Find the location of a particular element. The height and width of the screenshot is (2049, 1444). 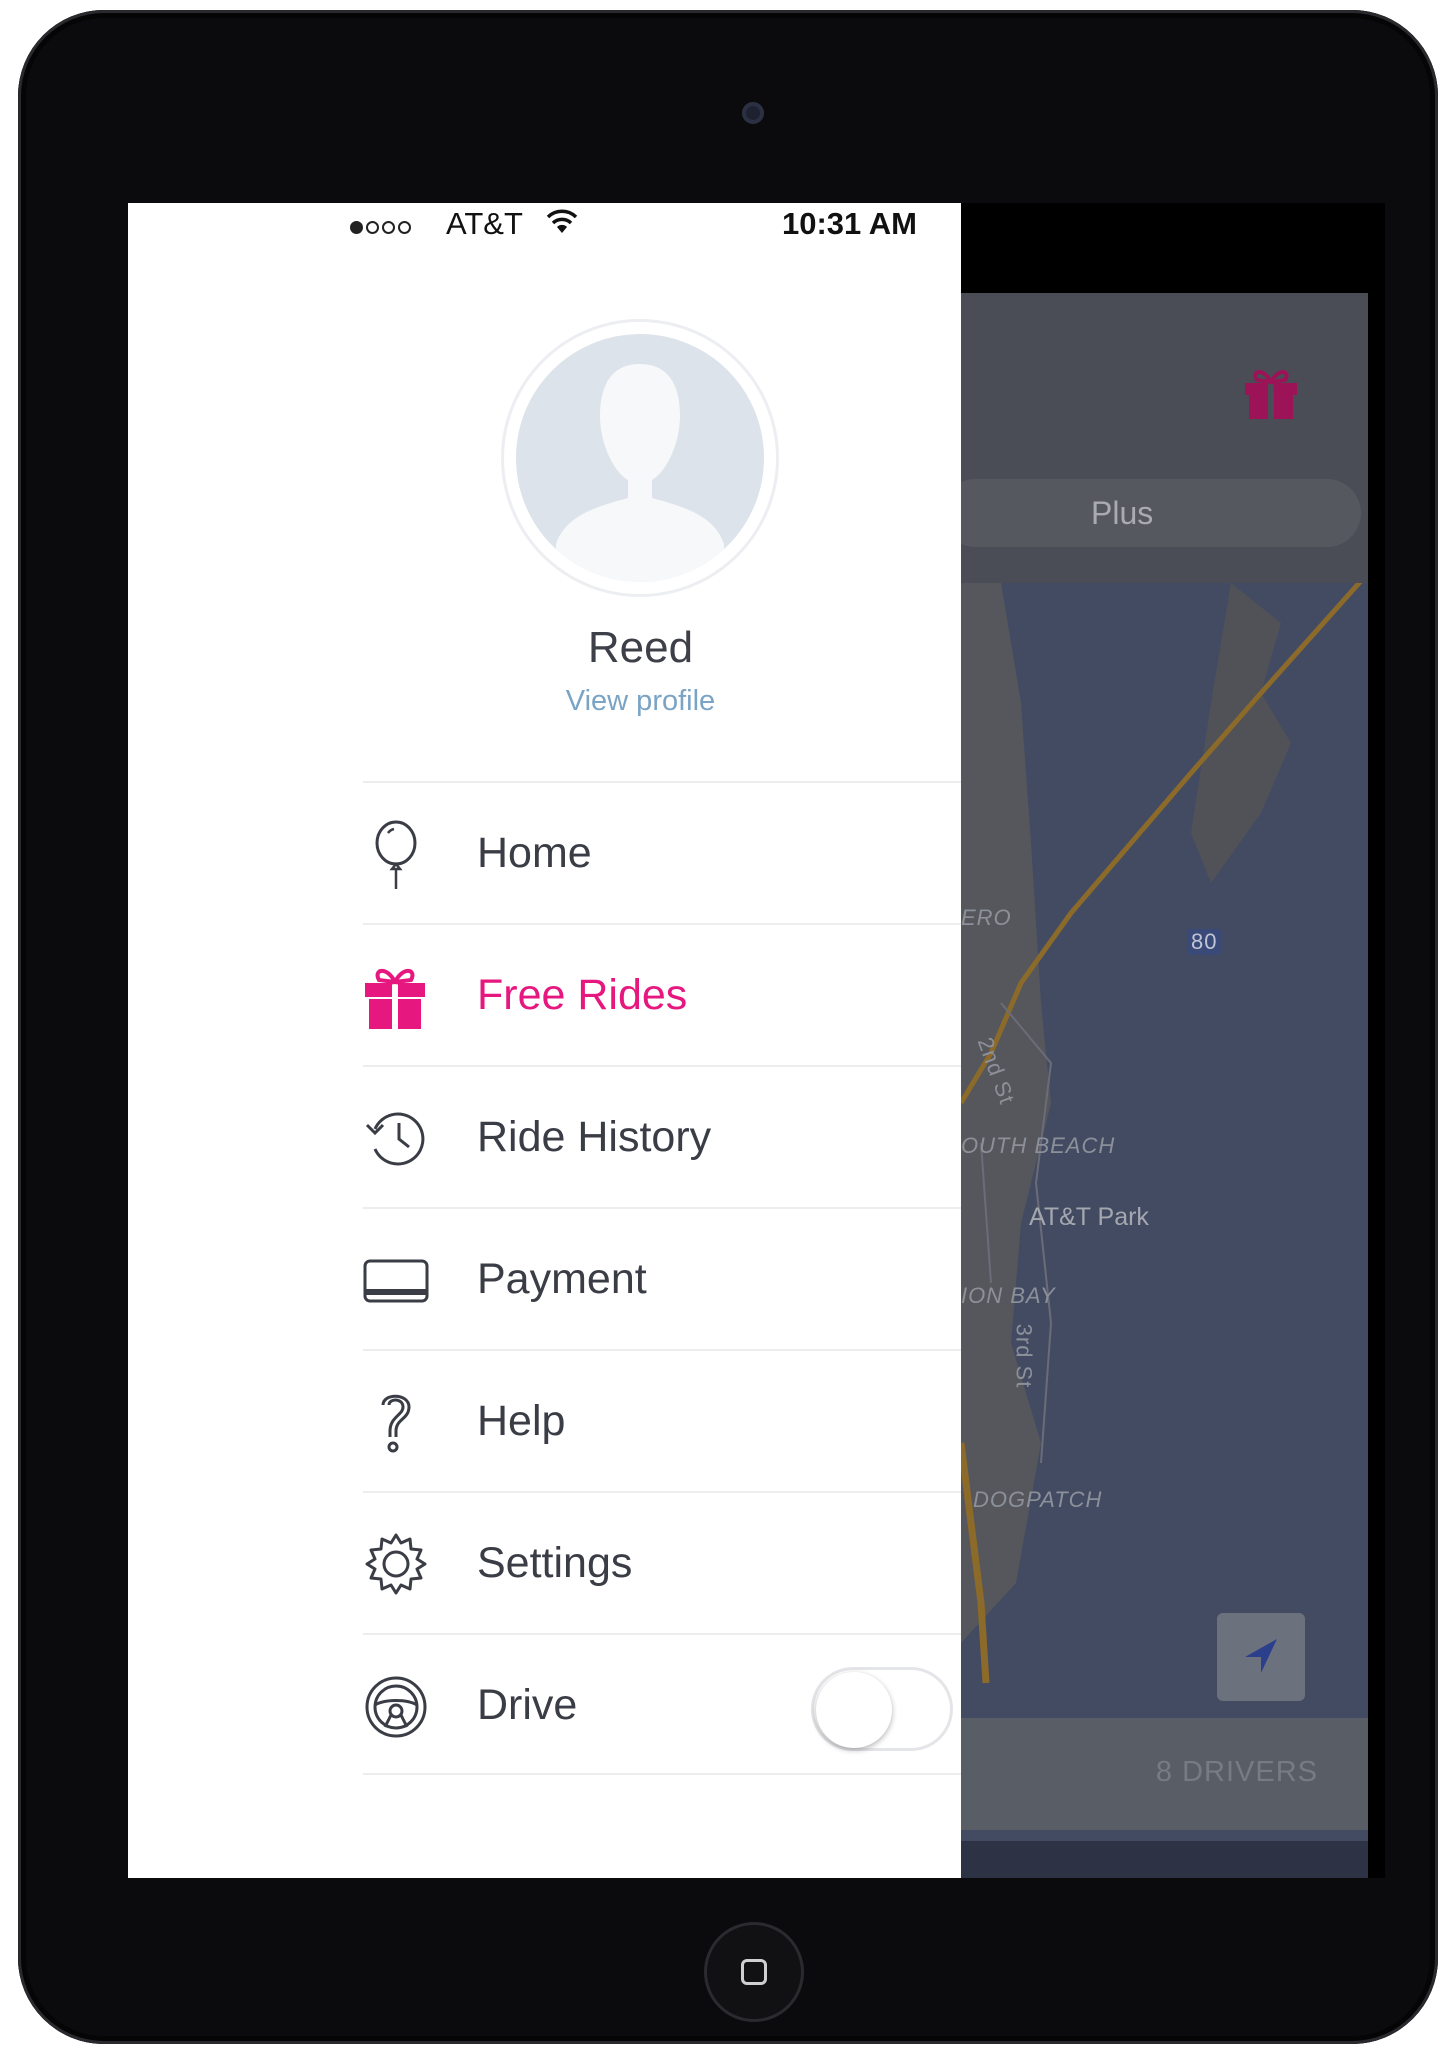

map-label-embarcadero: ERO is located at coordinates (986, 917).